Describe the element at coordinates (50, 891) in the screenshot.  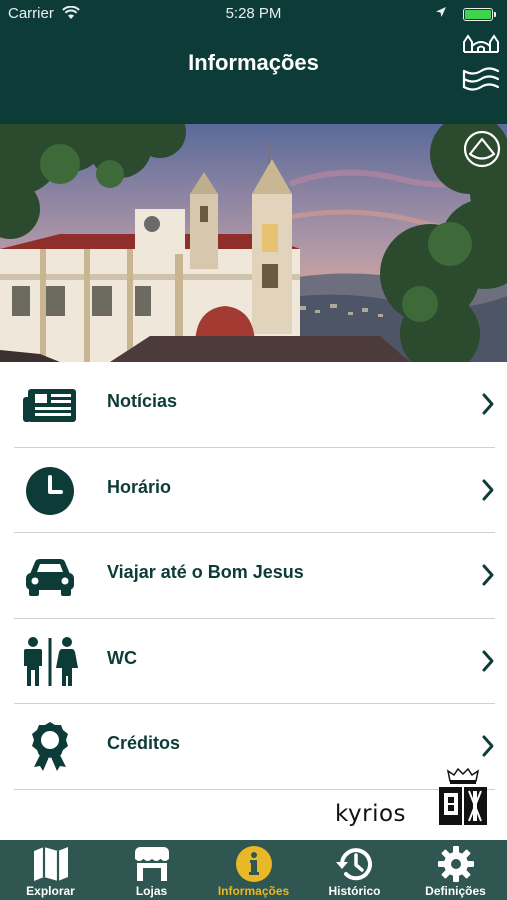
I see `tab-label: Explorar` at that location.